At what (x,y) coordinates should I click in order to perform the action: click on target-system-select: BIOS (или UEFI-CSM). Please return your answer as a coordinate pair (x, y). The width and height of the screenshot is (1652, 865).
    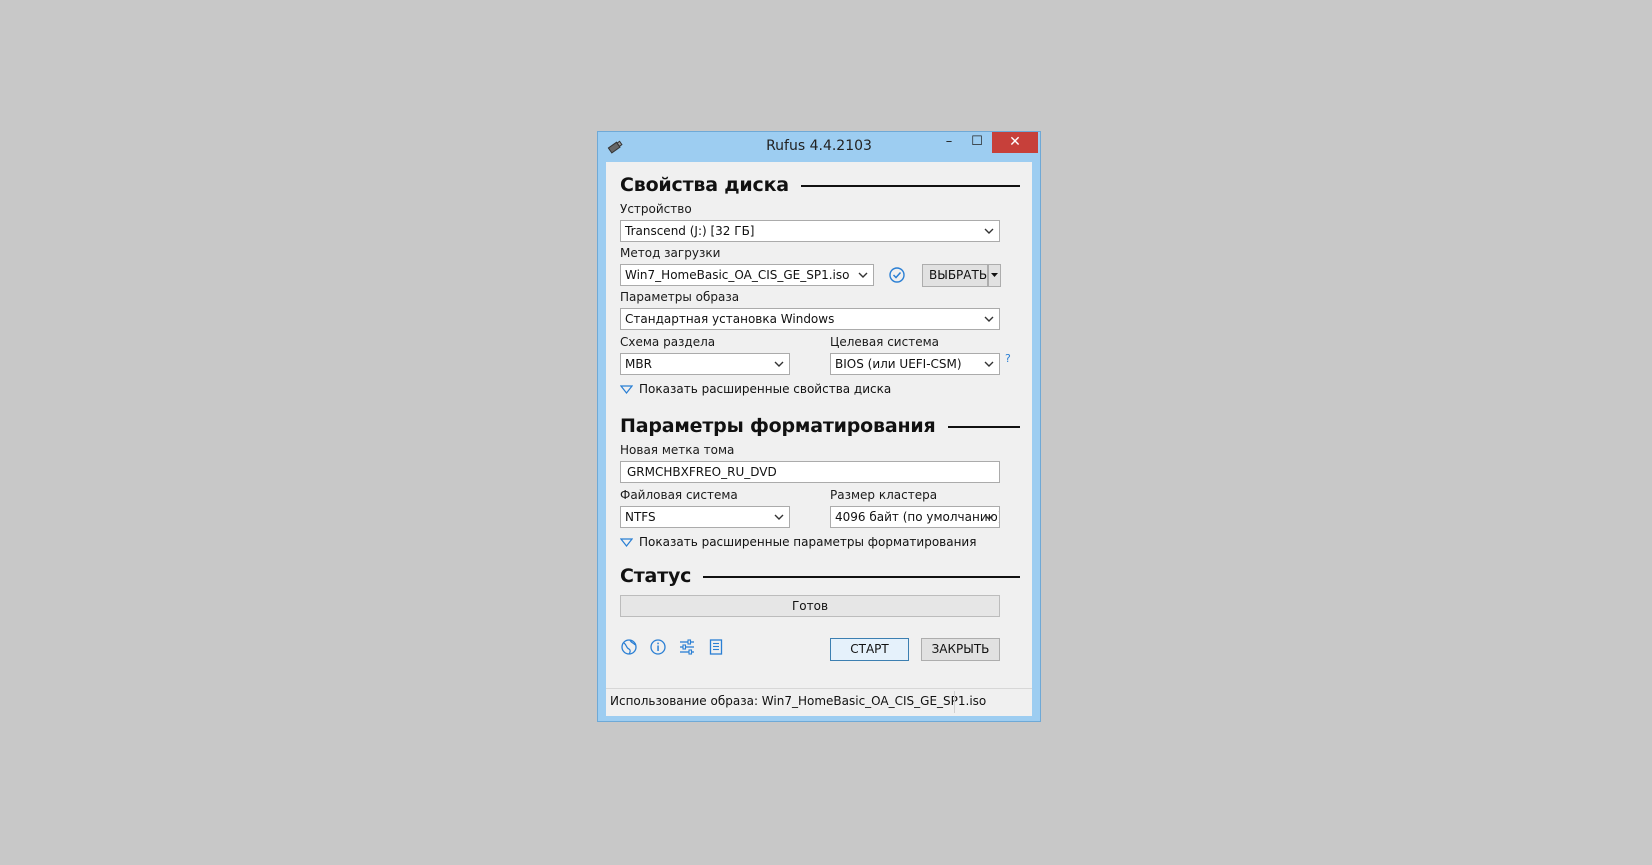
    Looking at the image, I should click on (915, 364).